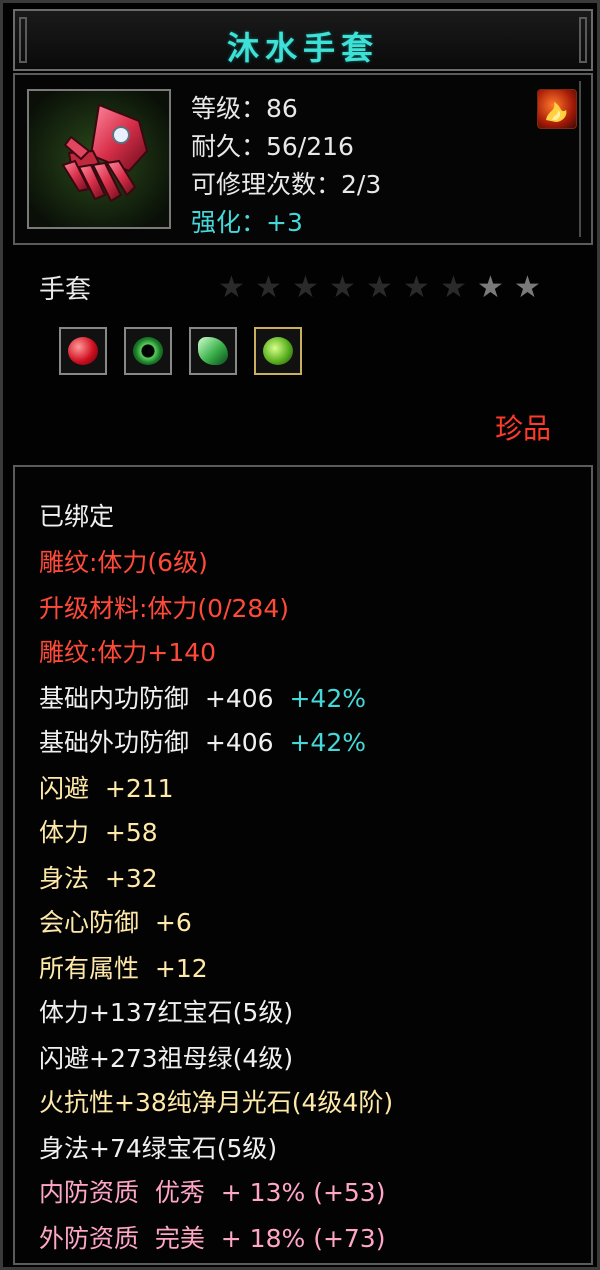  Describe the element at coordinates (213, 351) in the screenshot. I see `green-crystal-gem-icon` at that location.